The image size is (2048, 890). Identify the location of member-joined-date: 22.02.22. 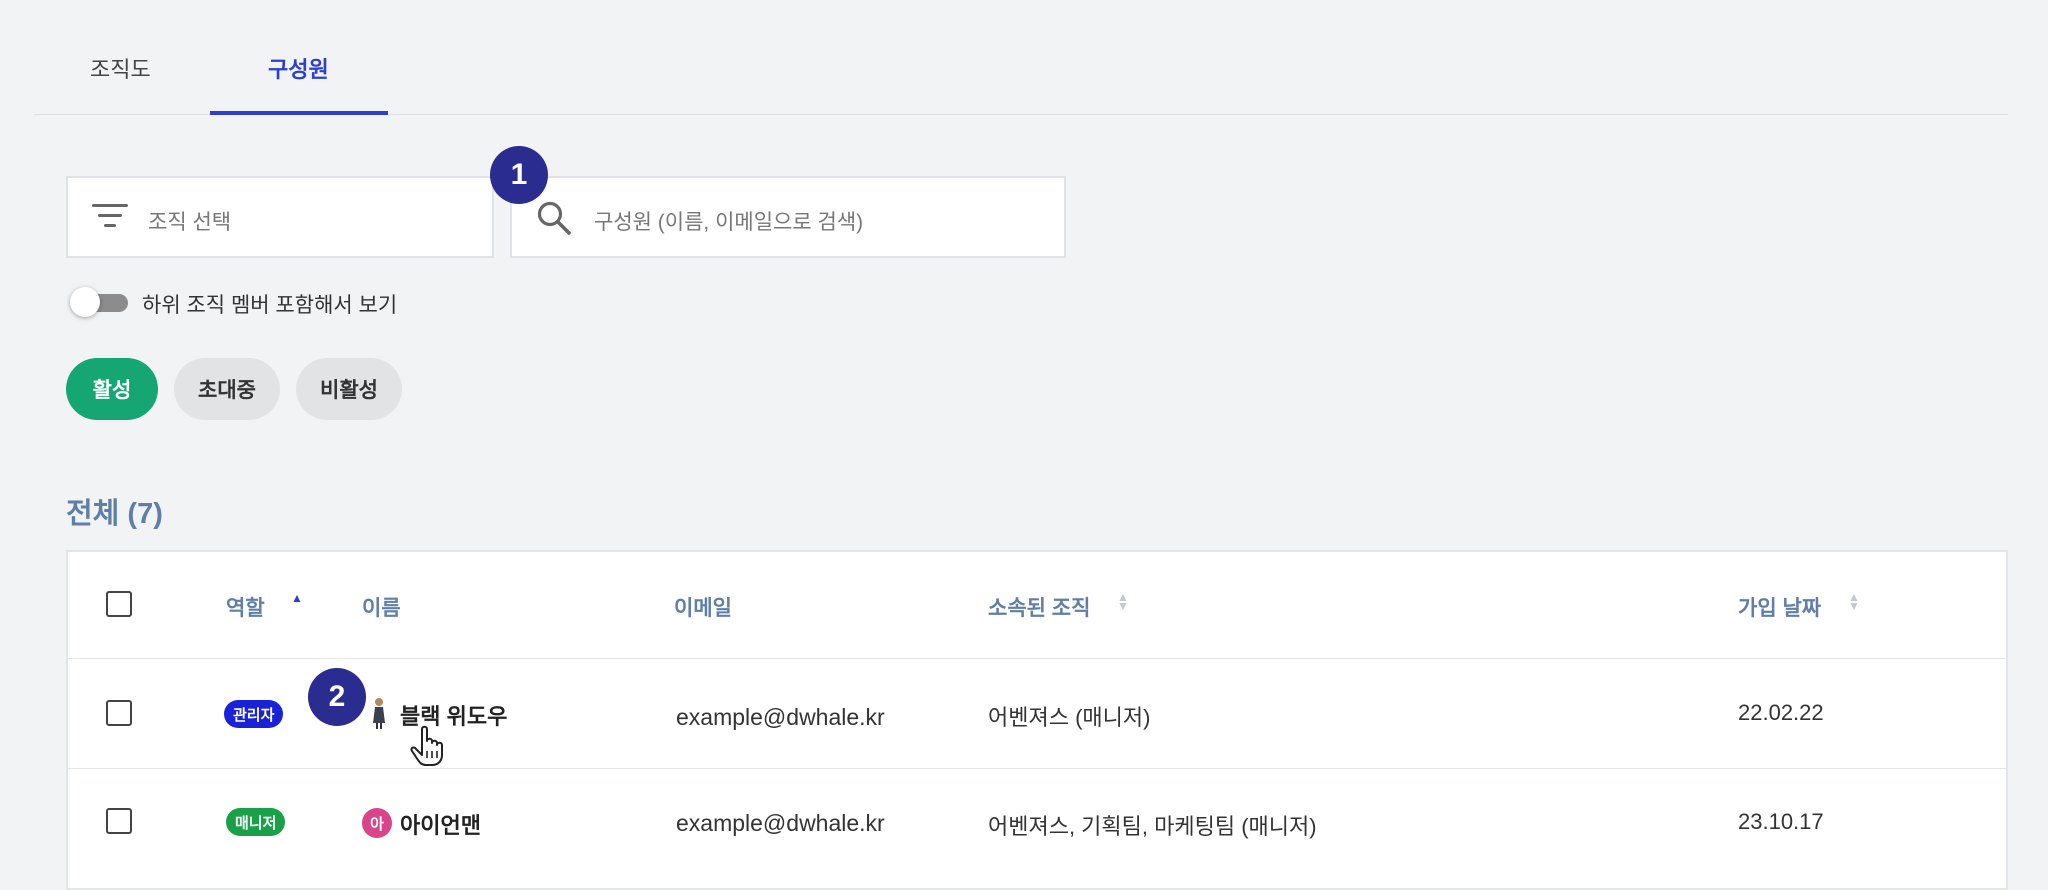
(1781, 712).